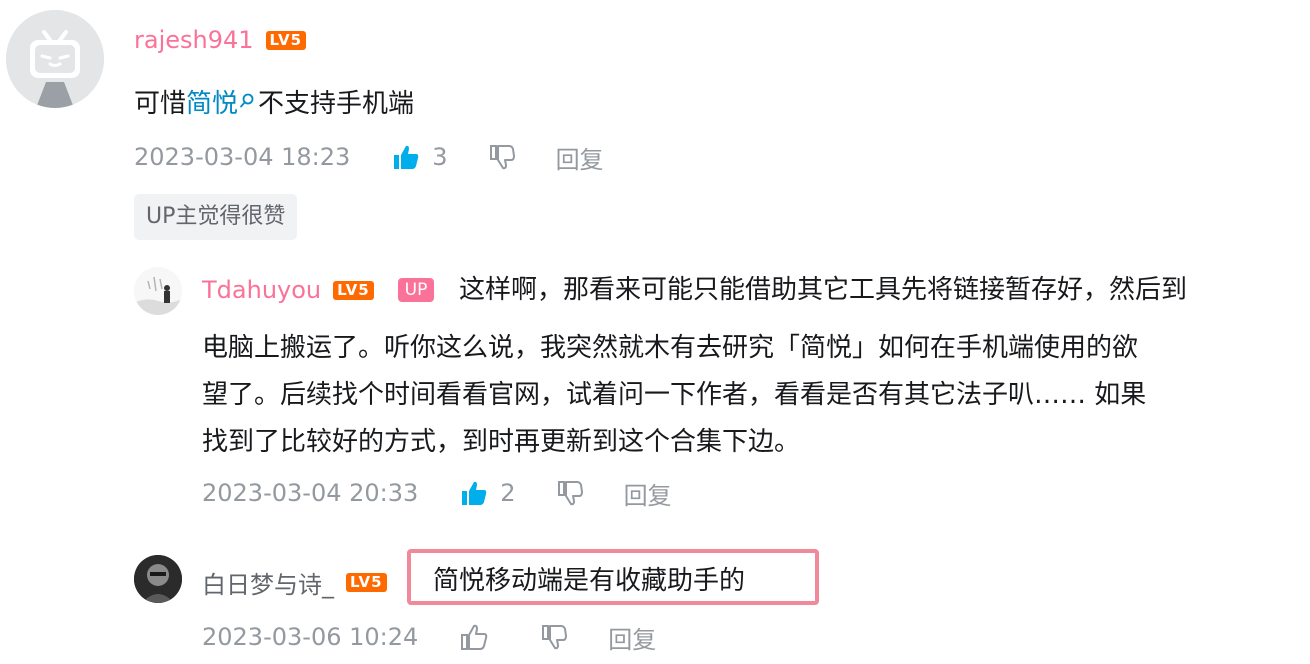 Image resolution: width=1310 pixels, height=664 pixels. Describe the element at coordinates (613, 577) in the screenshot. I see `highlighted-reply-content: 简悦移动端是有收藏助手的` at that location.